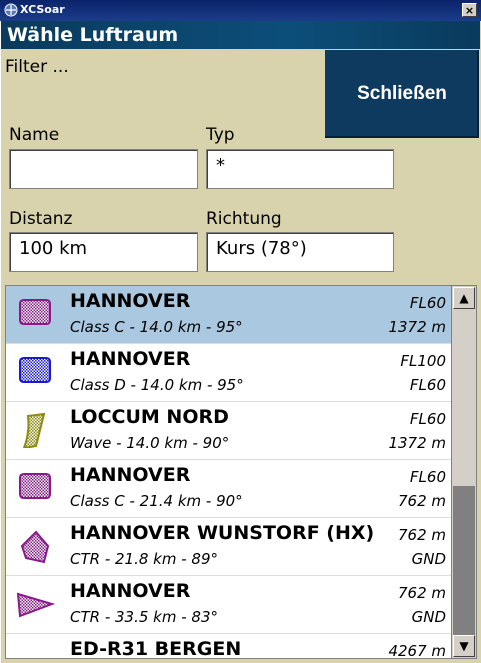 The height and width of the screenshot is (663, 481). Describe the element at coordinates (222, 533) in the screenshot. I see `airspace-name: HANNOVER WUNSTORF (HX)` at that location.